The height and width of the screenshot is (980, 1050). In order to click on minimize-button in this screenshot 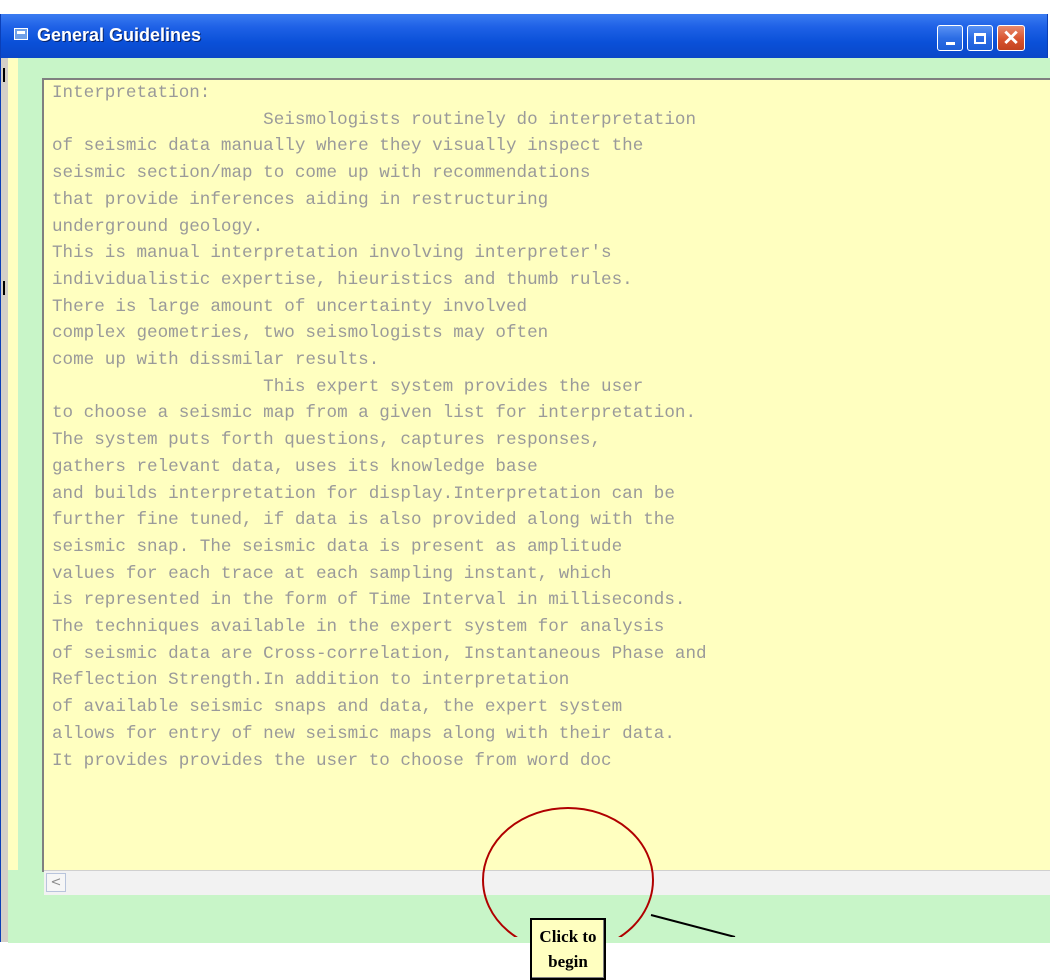, I will do `click(950, 38)`.